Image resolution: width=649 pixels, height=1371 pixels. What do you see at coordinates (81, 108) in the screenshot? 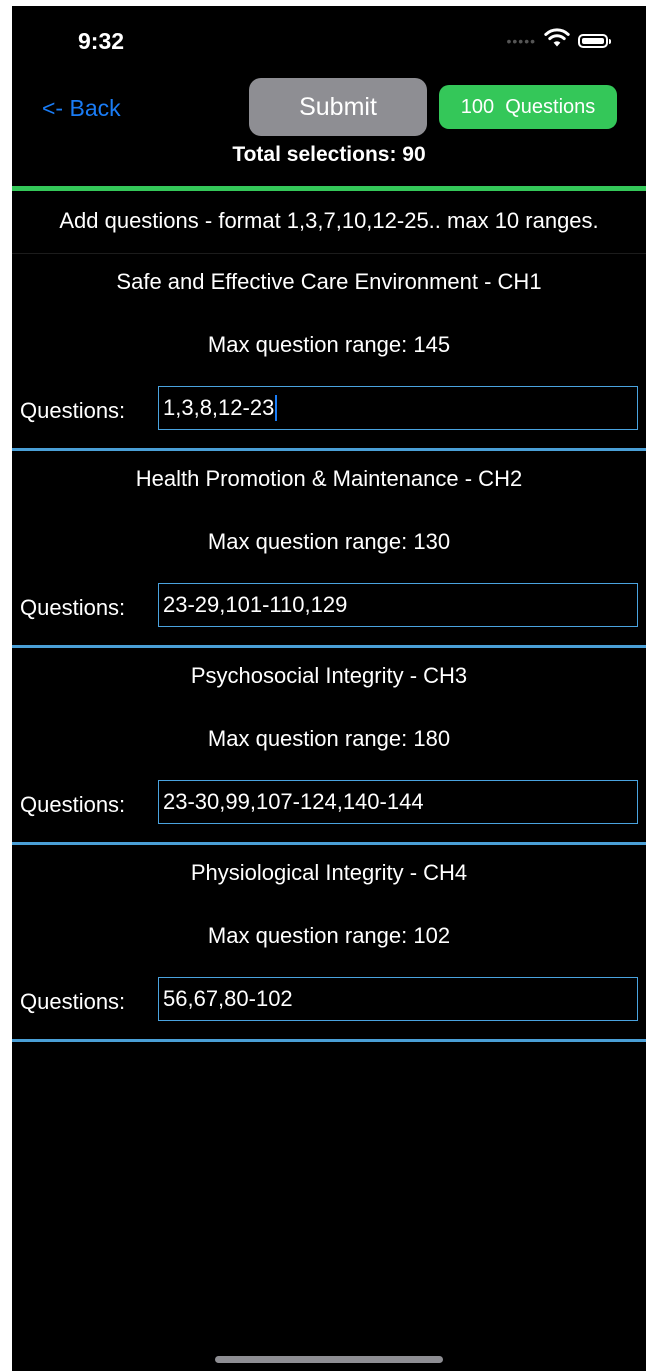
I see `back-button: <- Back` at bounding box center [81, 108].